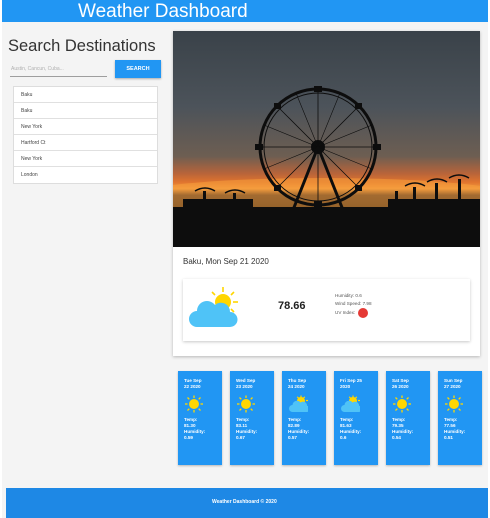 The height and width of the screenshot is (518, 490). I want to click on forecast-humidity: 0.54, so click(396, 437).